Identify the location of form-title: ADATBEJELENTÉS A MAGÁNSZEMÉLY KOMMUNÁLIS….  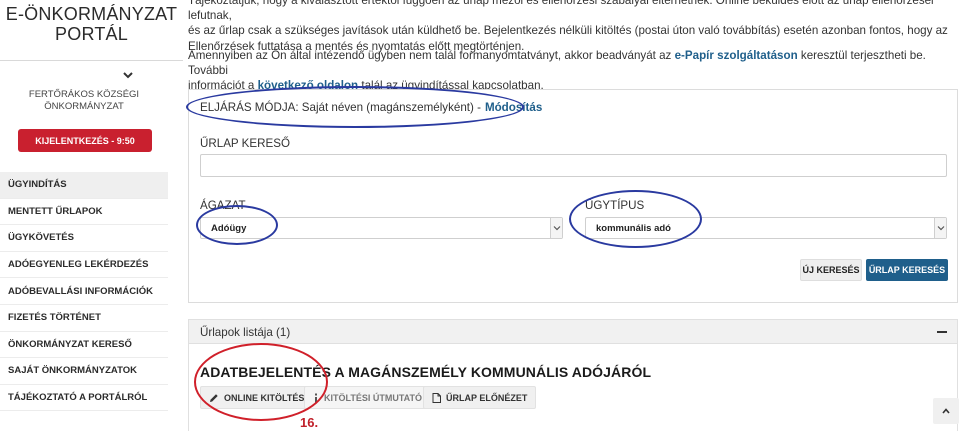
(426, 372).